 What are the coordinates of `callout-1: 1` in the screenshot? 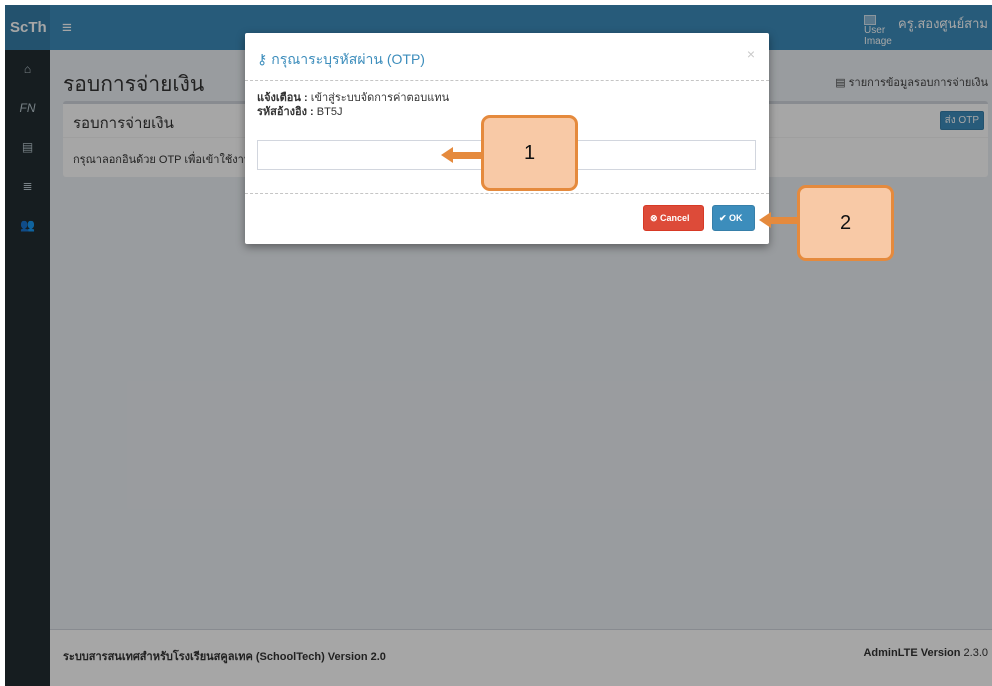 It's located at (529, 153).